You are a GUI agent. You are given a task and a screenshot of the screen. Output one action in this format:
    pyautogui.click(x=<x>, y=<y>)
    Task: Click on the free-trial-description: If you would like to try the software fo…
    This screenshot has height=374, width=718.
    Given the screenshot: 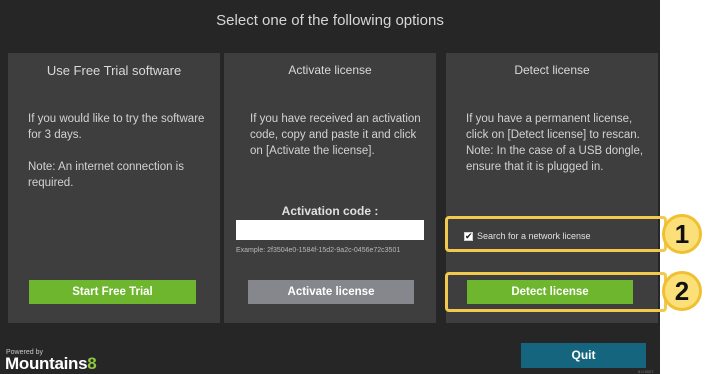 What is the action you would take?
    pyautogui.click(x=118, y=151)
    